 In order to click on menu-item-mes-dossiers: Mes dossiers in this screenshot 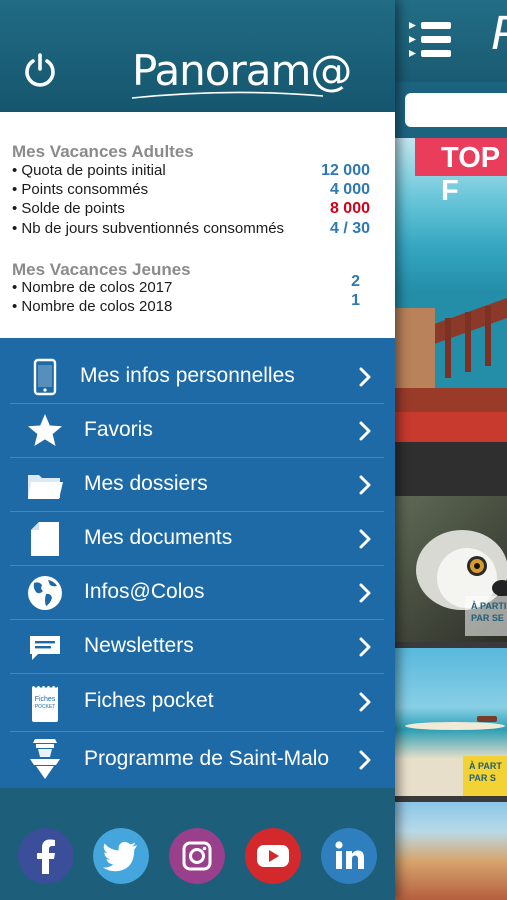, I will do `click(197, 485)`.